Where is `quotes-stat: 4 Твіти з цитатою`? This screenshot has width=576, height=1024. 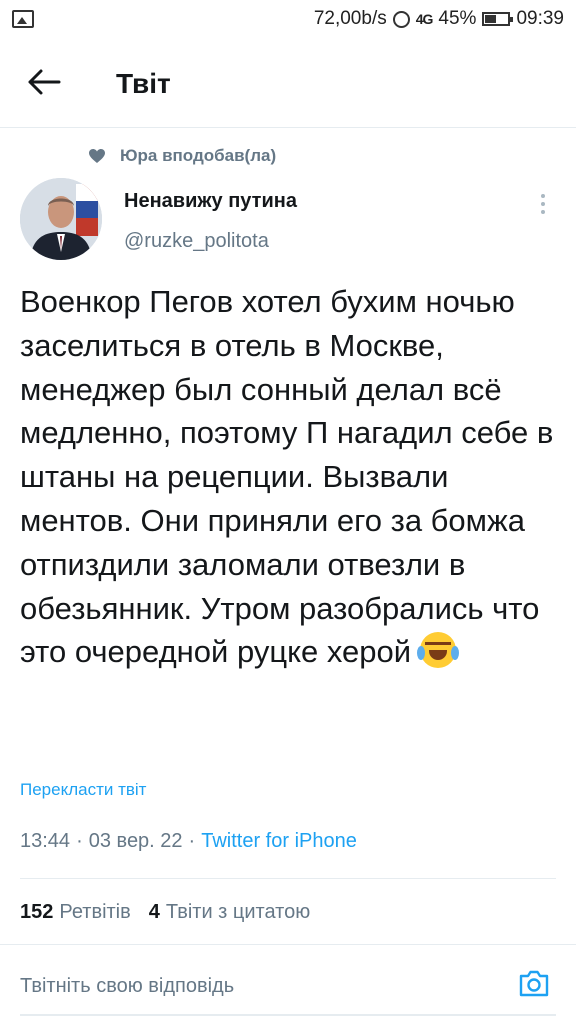 quotes-stat: 4 Твіти з цитатою is located at coordinates (229, 912).